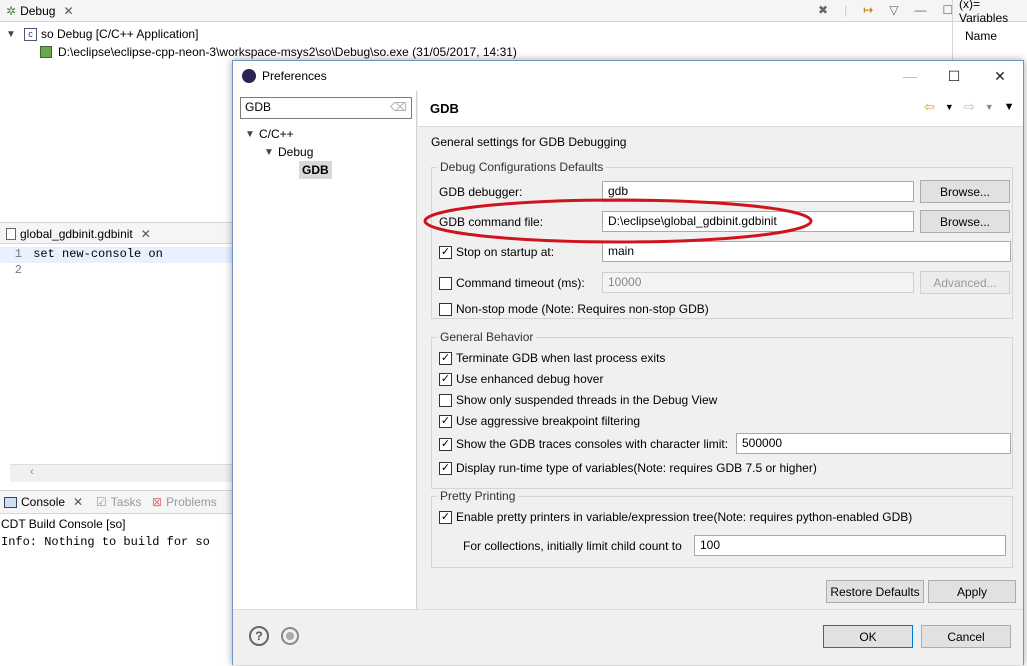 The image size is (1027, 666). Describe the element at coordinates (269, 134) in the screenshot. I see `tree-item-cpp: ▼ C/C++` at that location.